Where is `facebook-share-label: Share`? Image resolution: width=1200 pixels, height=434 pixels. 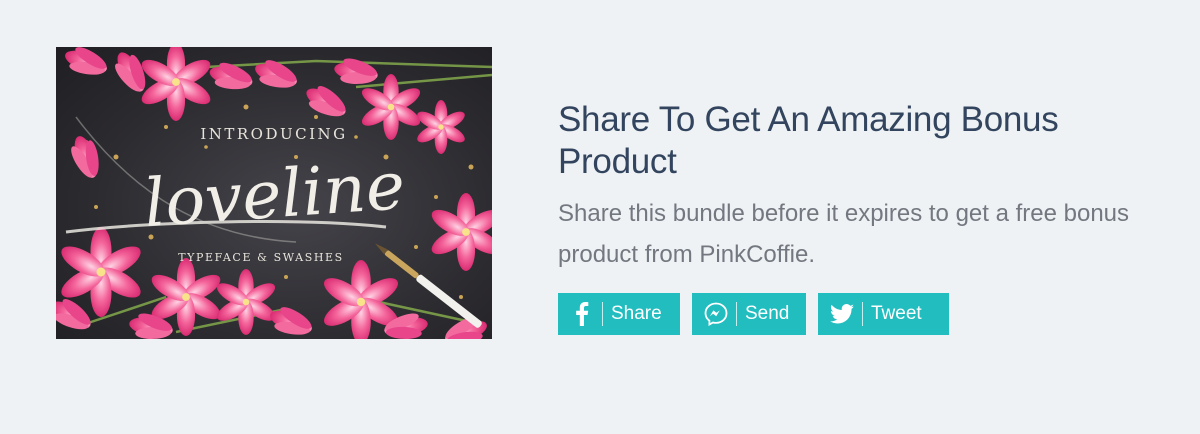
facebook-share-label: Share is located at coordinates (636, 313).